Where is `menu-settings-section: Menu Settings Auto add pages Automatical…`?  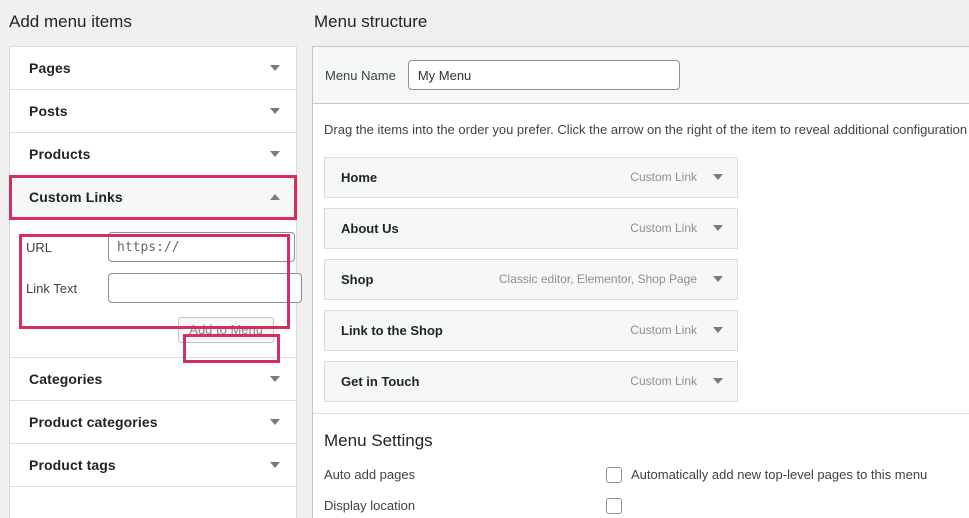 menu-settings-section: Menu Settings Auto add pages Automatical… is located at coordinates (641, 463).